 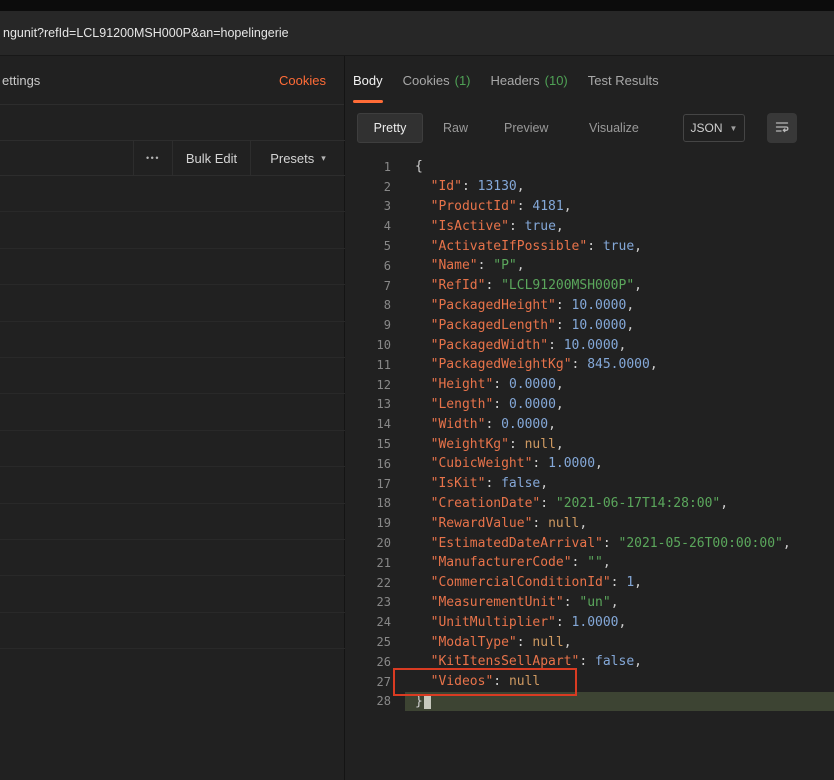 What do you see at coordinates (589, 187) in the screenshot?
I see `code-line: 2 "Id": 13130,` at bounding box center [589, 187].